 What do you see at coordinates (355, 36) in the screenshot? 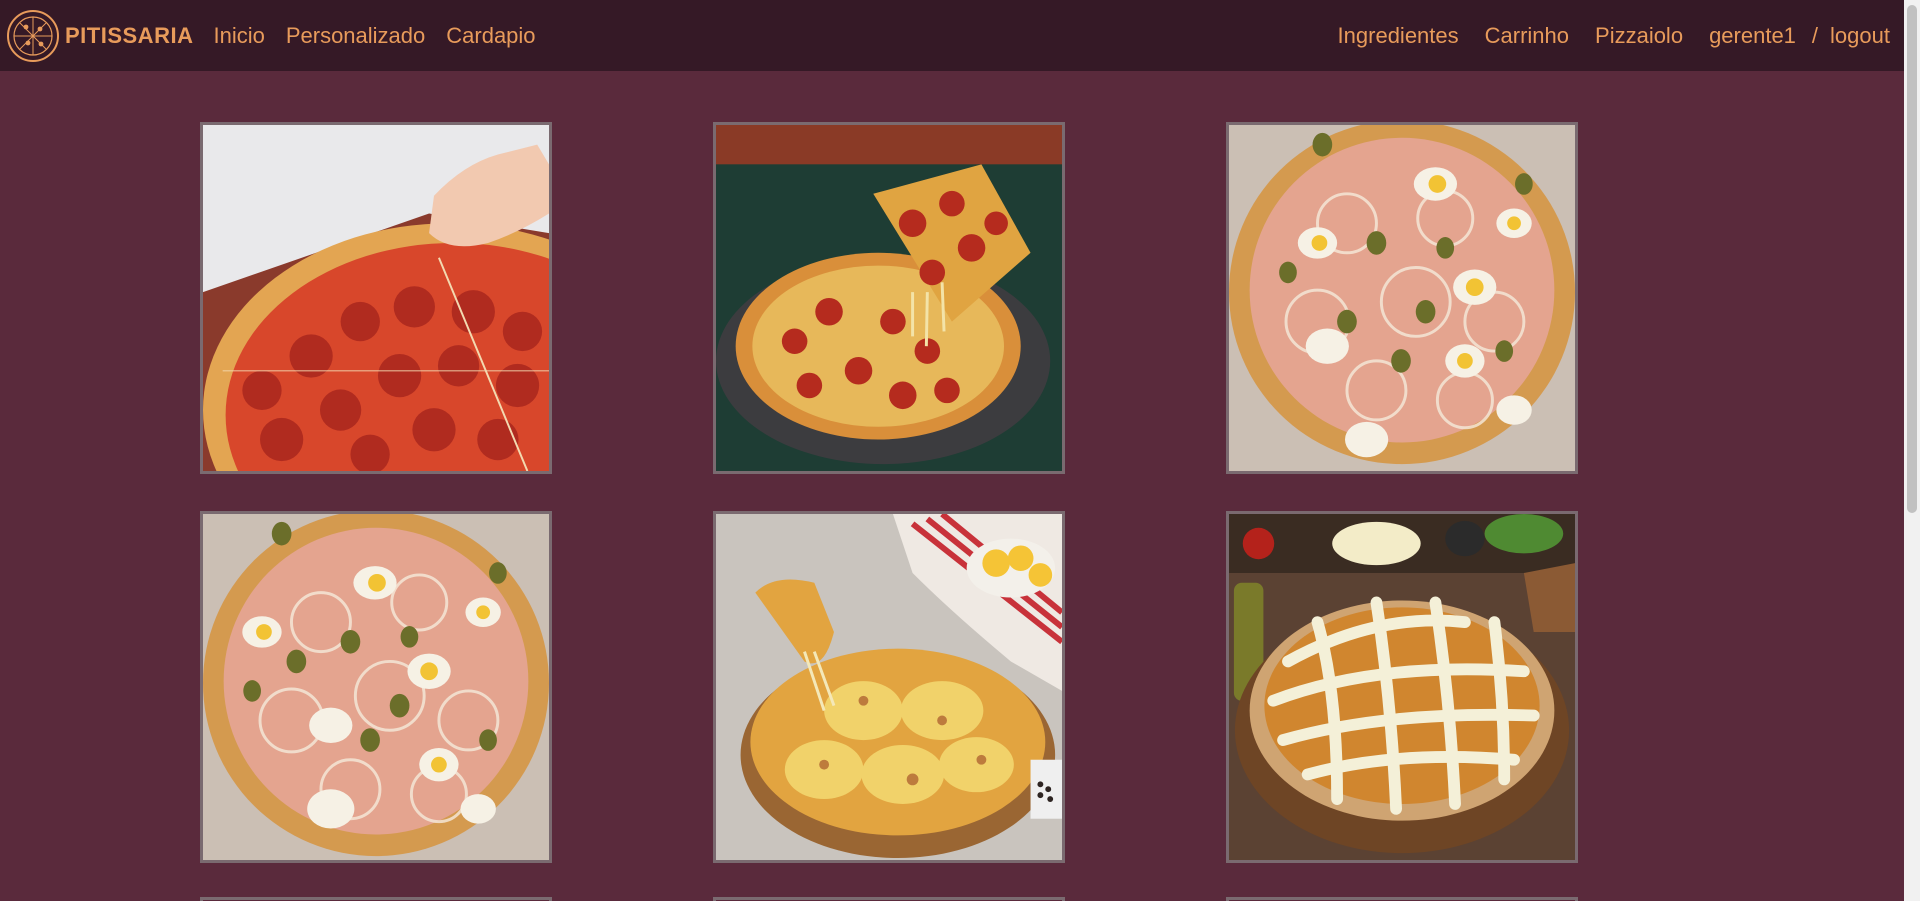
I see `nav-link-personalizado: Personalizado` at bounding box center [355, 36].